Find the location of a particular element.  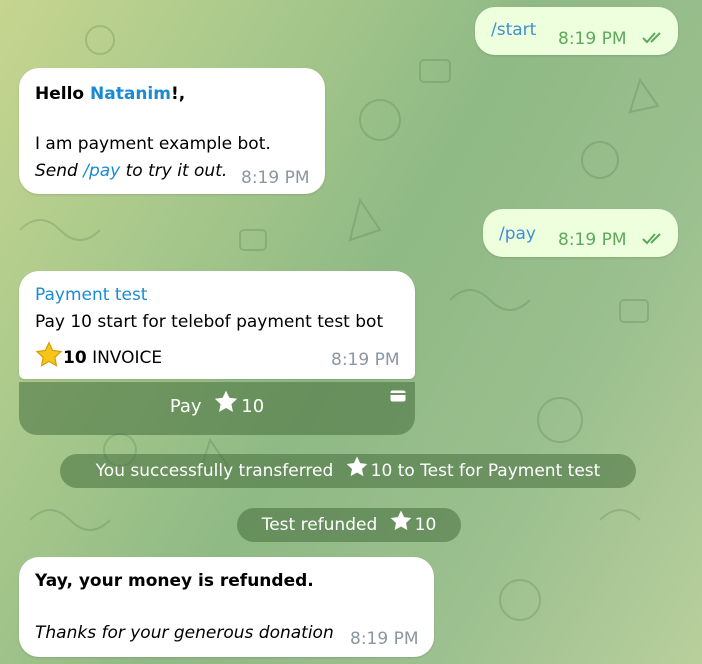

pay-command-link: /pay is located at coordinates (101, 171).